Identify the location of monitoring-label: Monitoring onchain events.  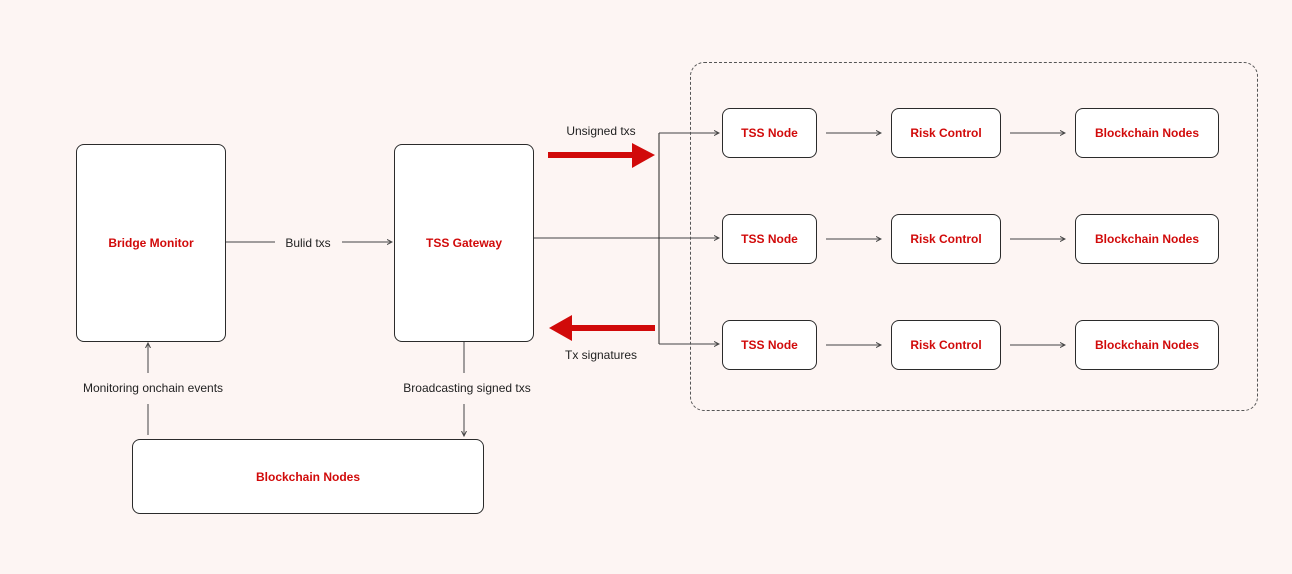
(153, 388).